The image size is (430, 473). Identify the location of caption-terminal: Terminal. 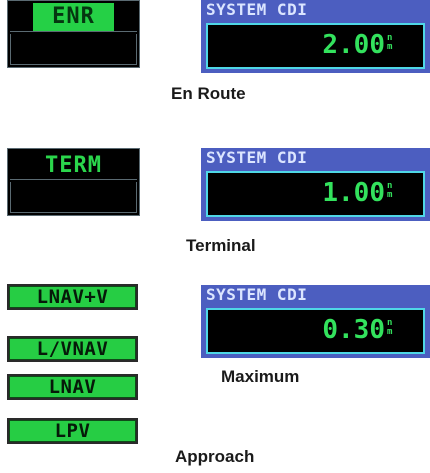
(221, 245).